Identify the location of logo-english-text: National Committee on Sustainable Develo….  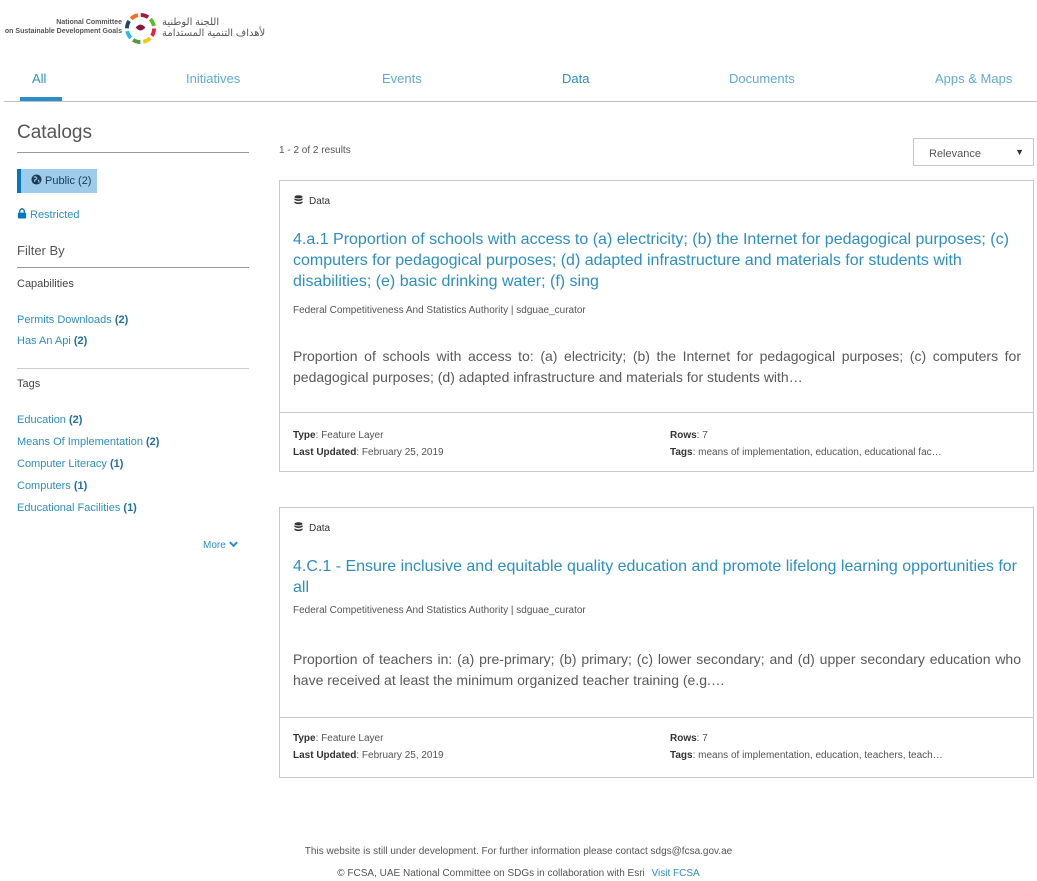
(63, 27).